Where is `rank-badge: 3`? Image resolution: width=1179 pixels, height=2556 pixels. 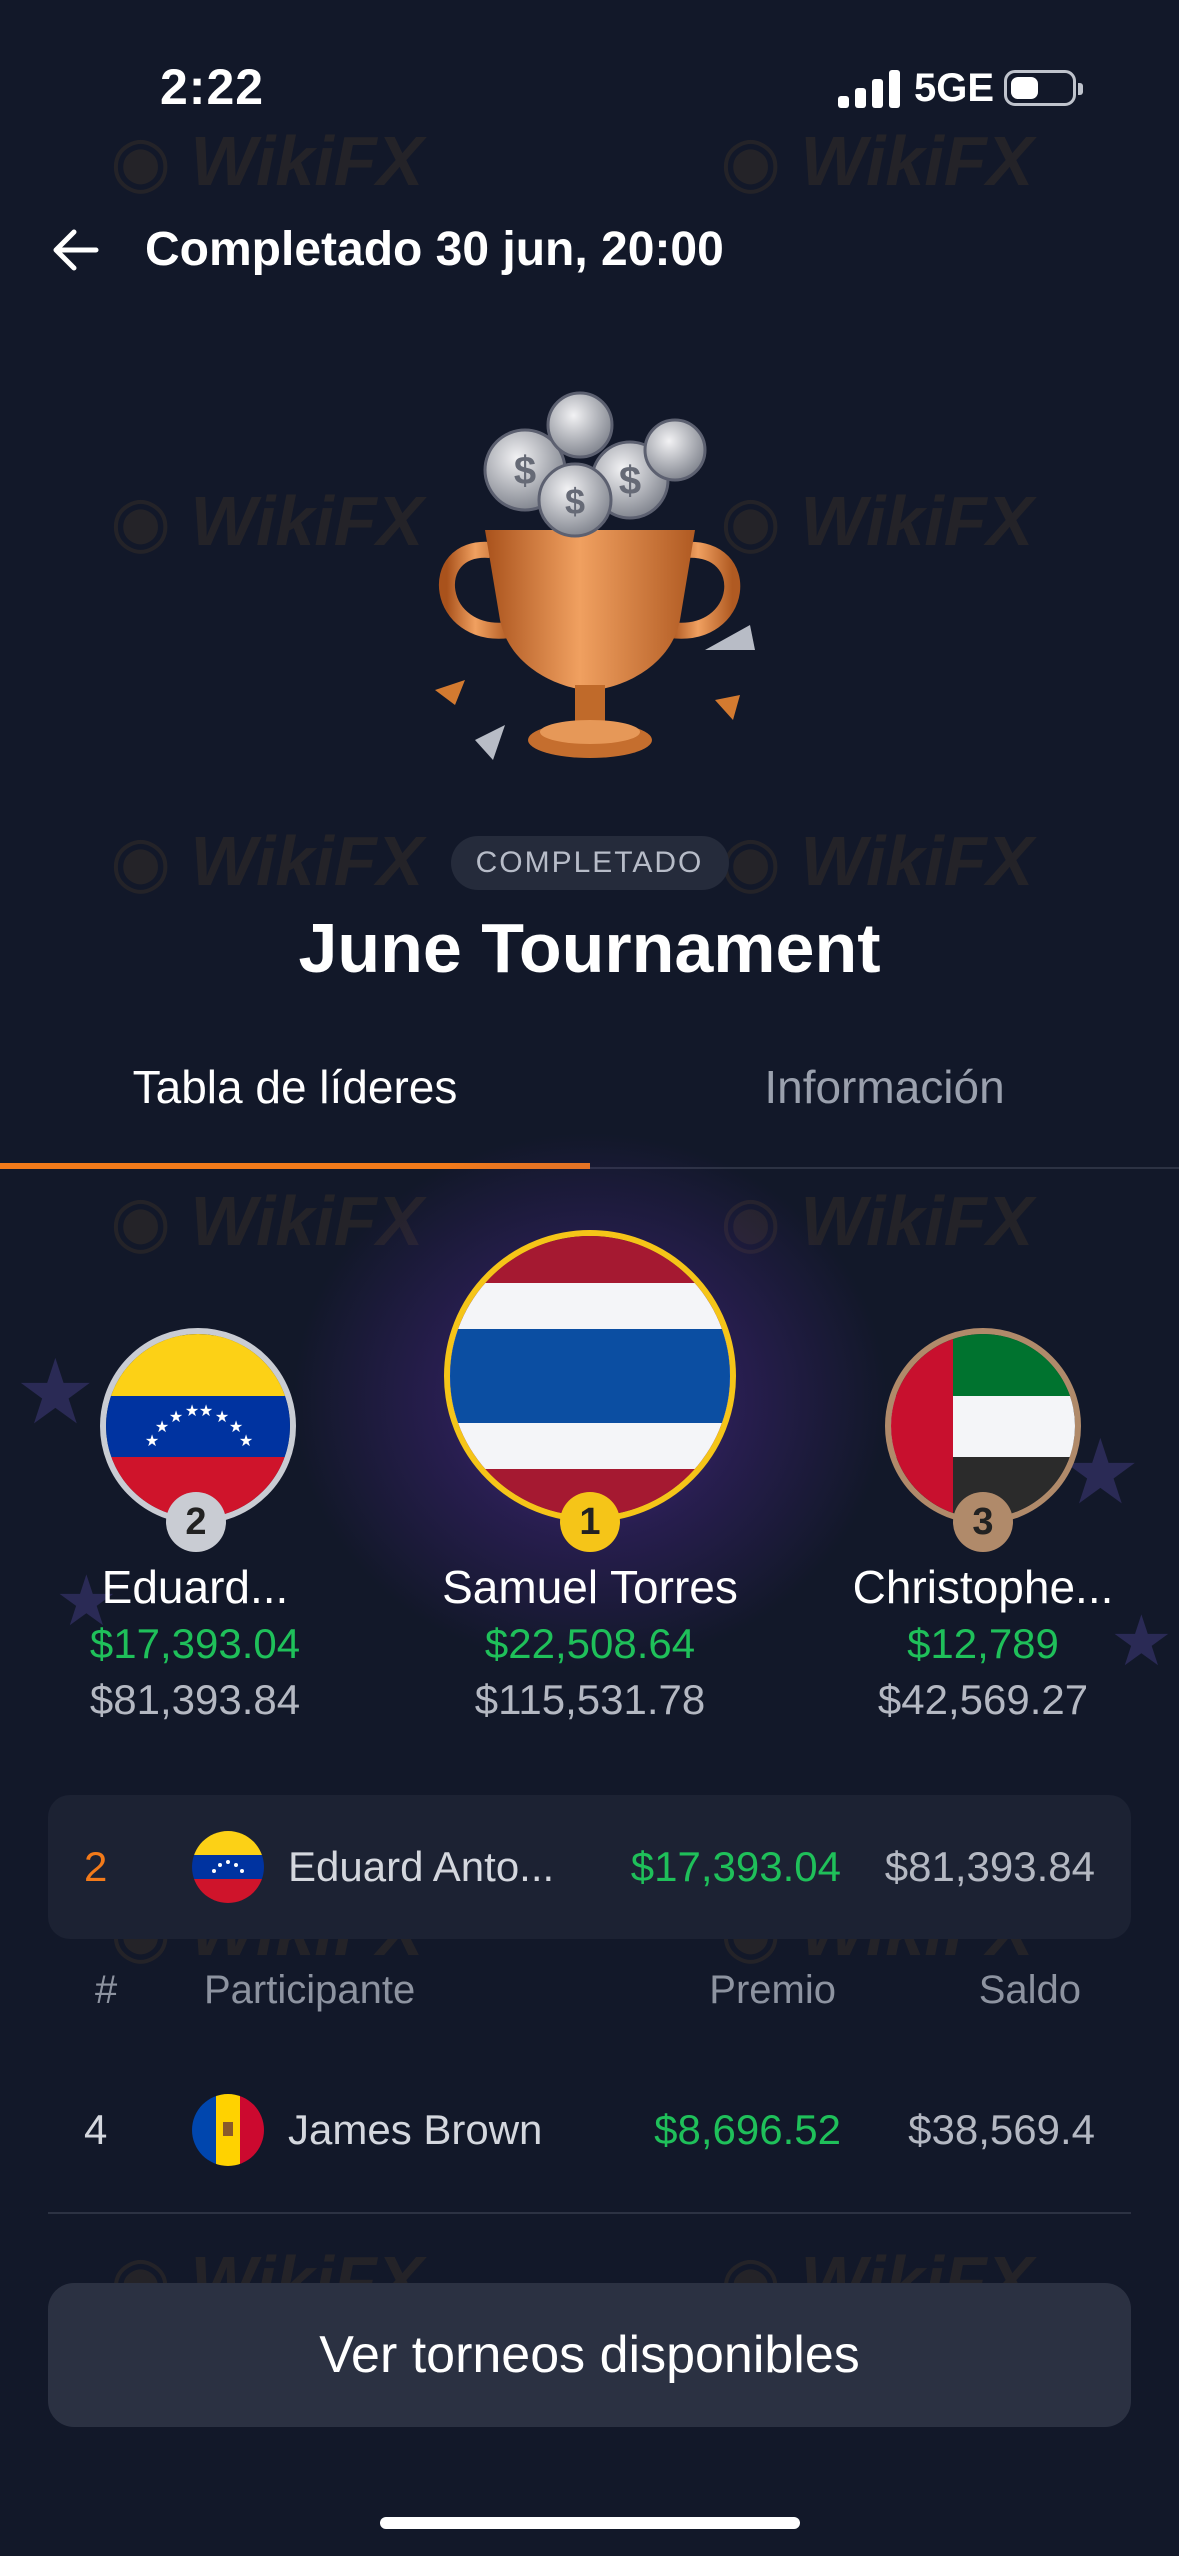 rank-badge: 3 is located at coordinates (983, 1522).